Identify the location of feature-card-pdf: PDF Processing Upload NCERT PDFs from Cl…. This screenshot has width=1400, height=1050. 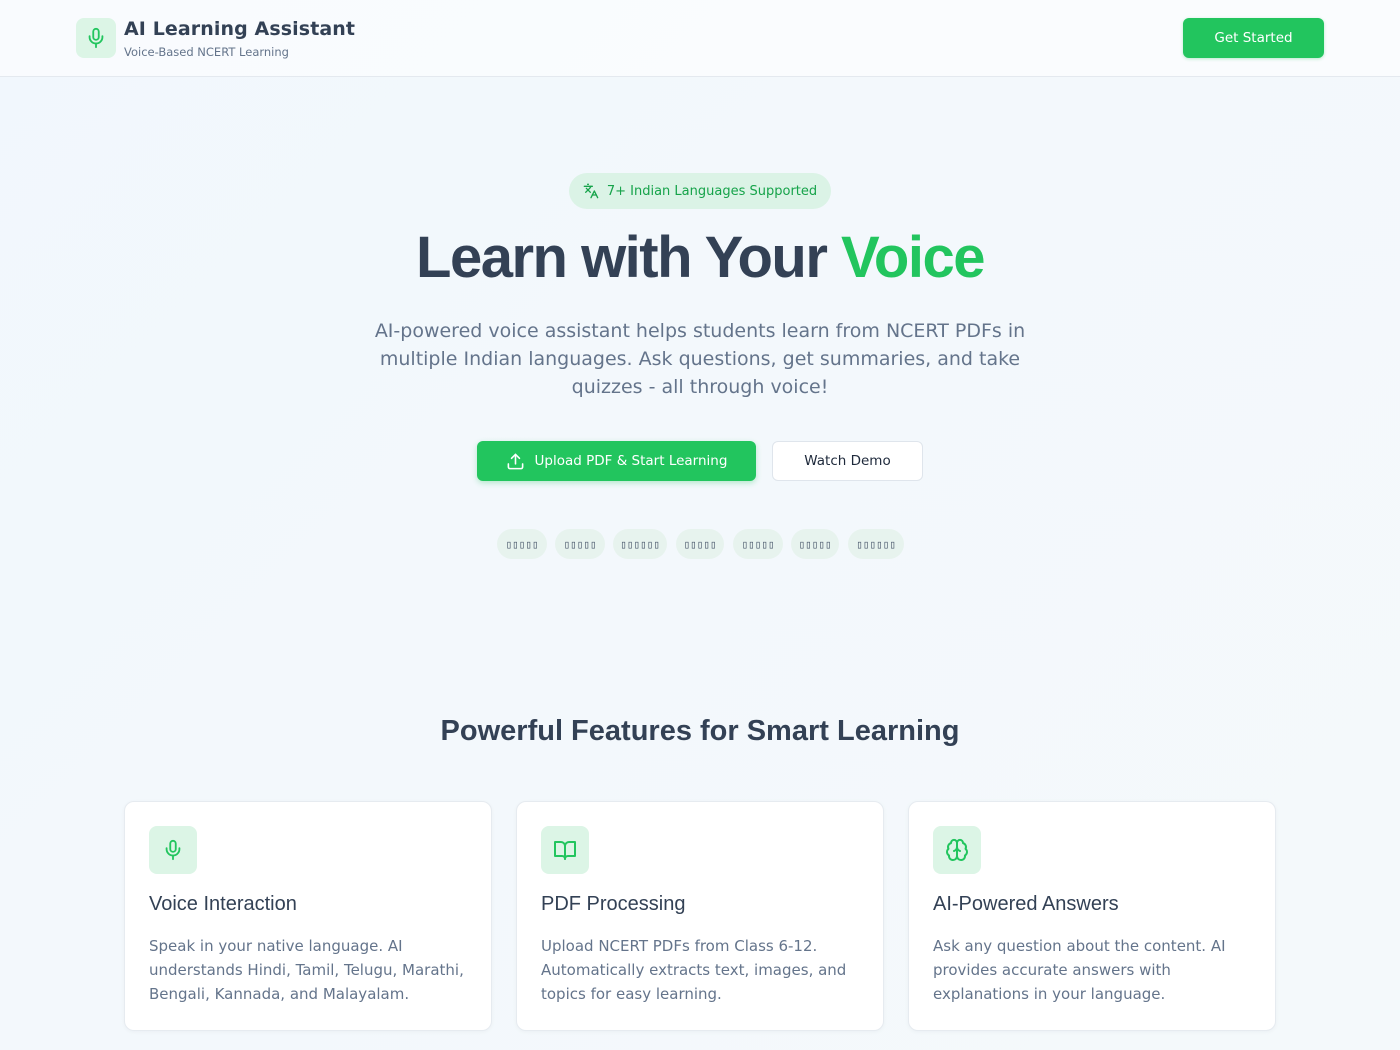
(700, 916).